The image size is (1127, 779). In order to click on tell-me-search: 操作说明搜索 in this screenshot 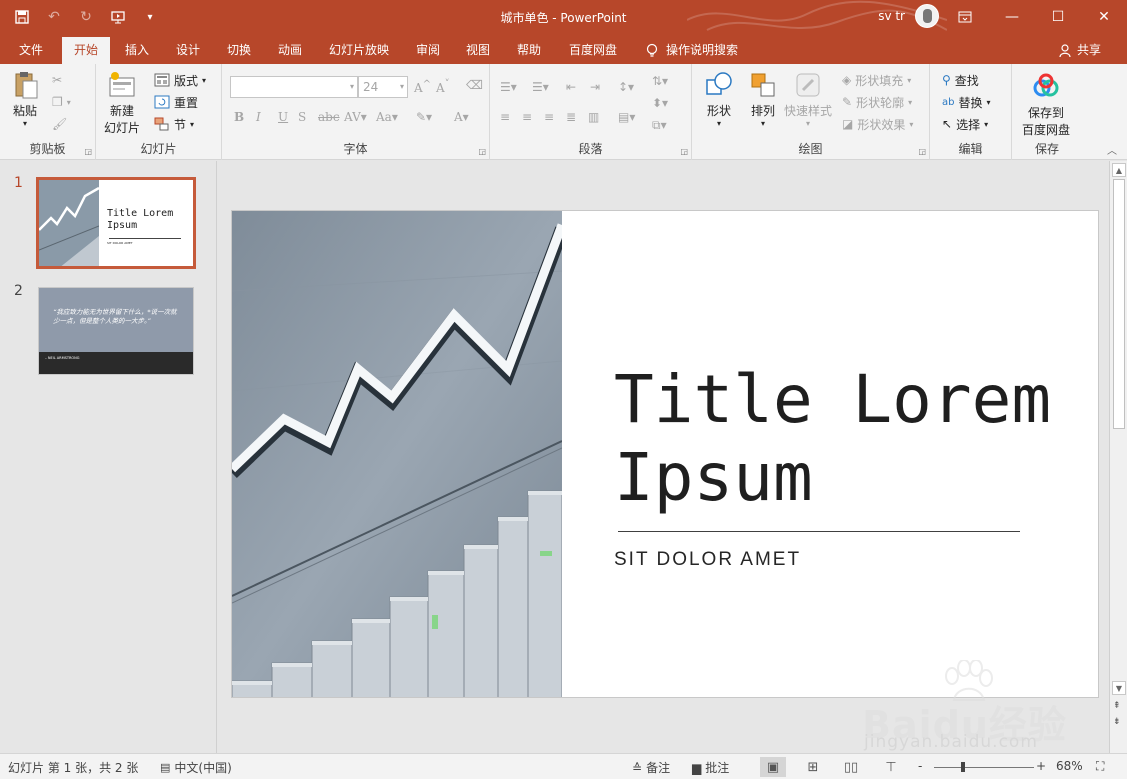, I will do `click(692, 50)`.